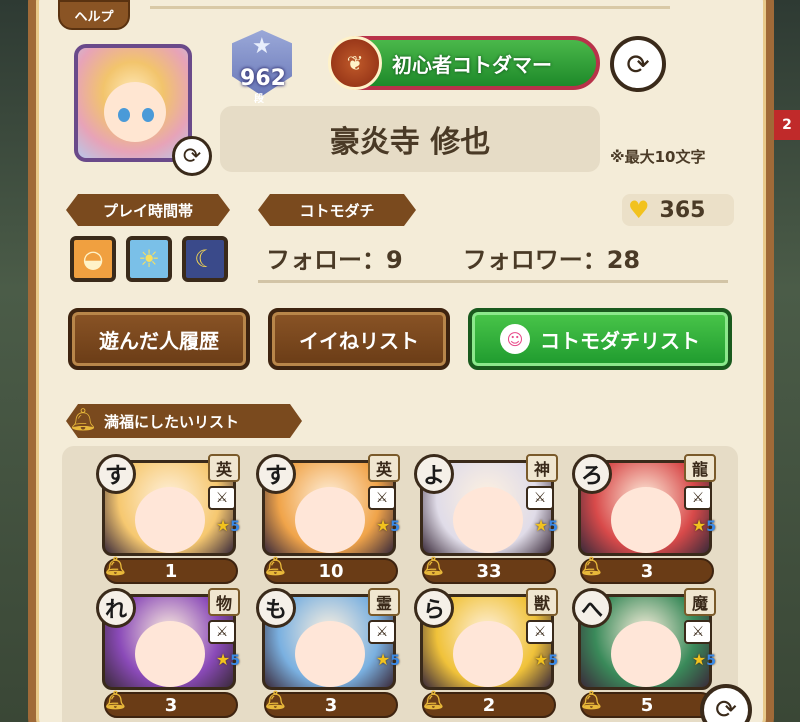  I want to click on friend-list-button: ☺ コトモダチリスト, so click(600, 339).